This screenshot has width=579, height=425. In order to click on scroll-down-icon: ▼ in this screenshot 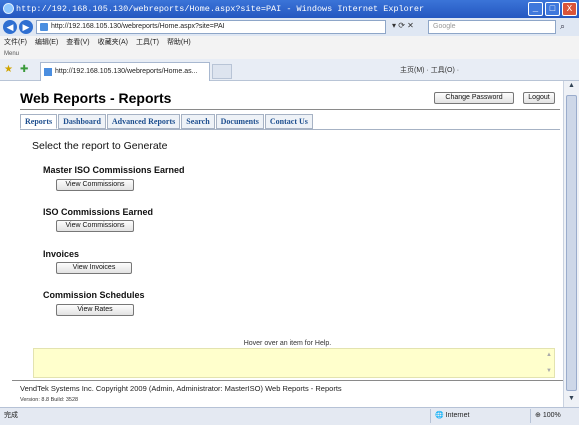, I will do `click(571, 400)`.